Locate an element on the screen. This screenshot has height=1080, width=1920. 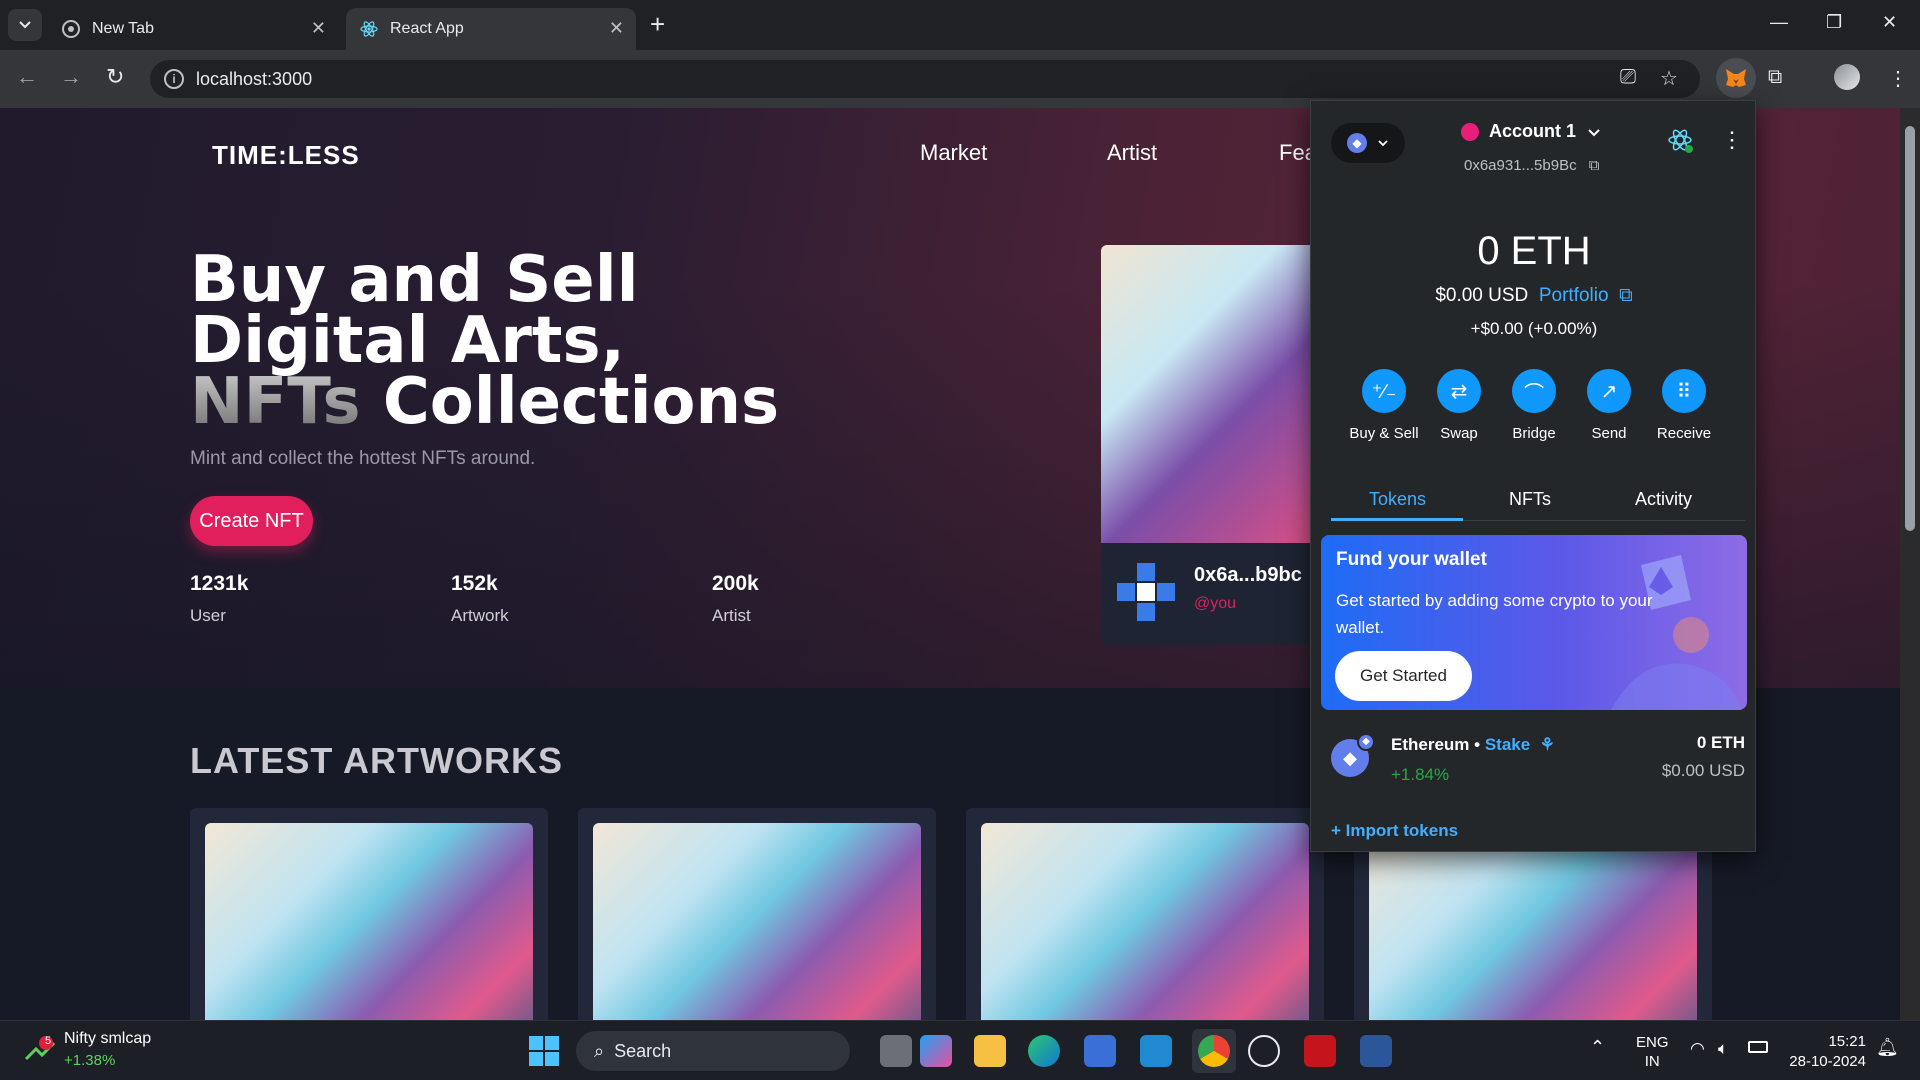
url-text: localhost:3000 is located at coordinates (254, 79).